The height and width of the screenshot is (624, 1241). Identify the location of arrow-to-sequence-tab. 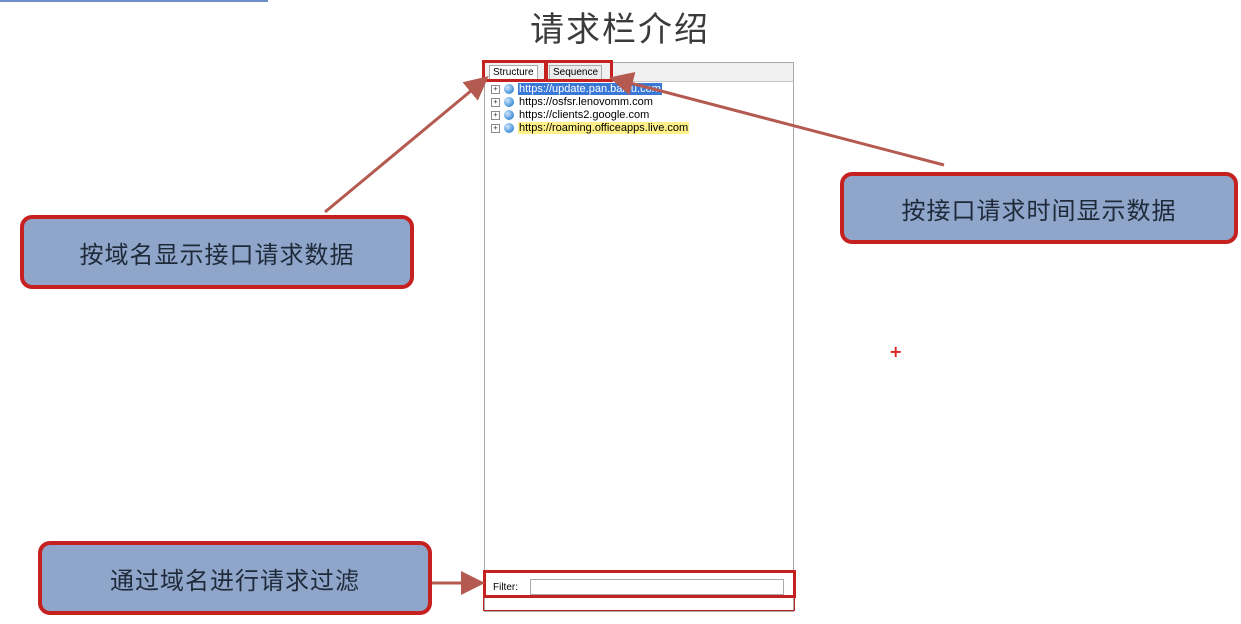
(777, 119).